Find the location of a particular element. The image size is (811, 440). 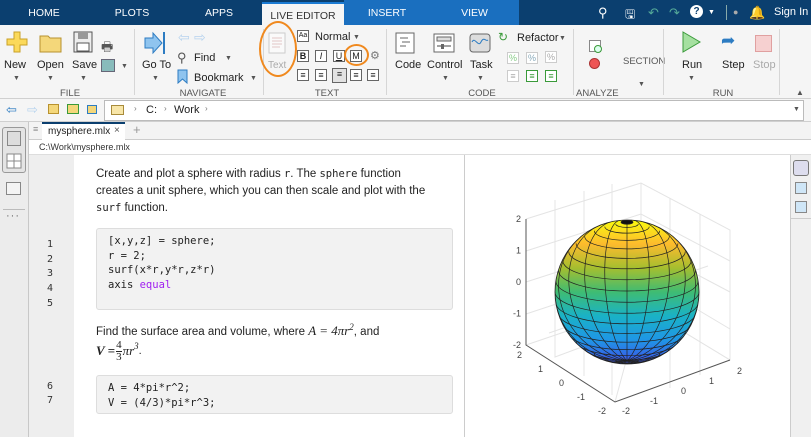

collapse-ribbon-icon: ▲ is located at coordinates (800, 92).